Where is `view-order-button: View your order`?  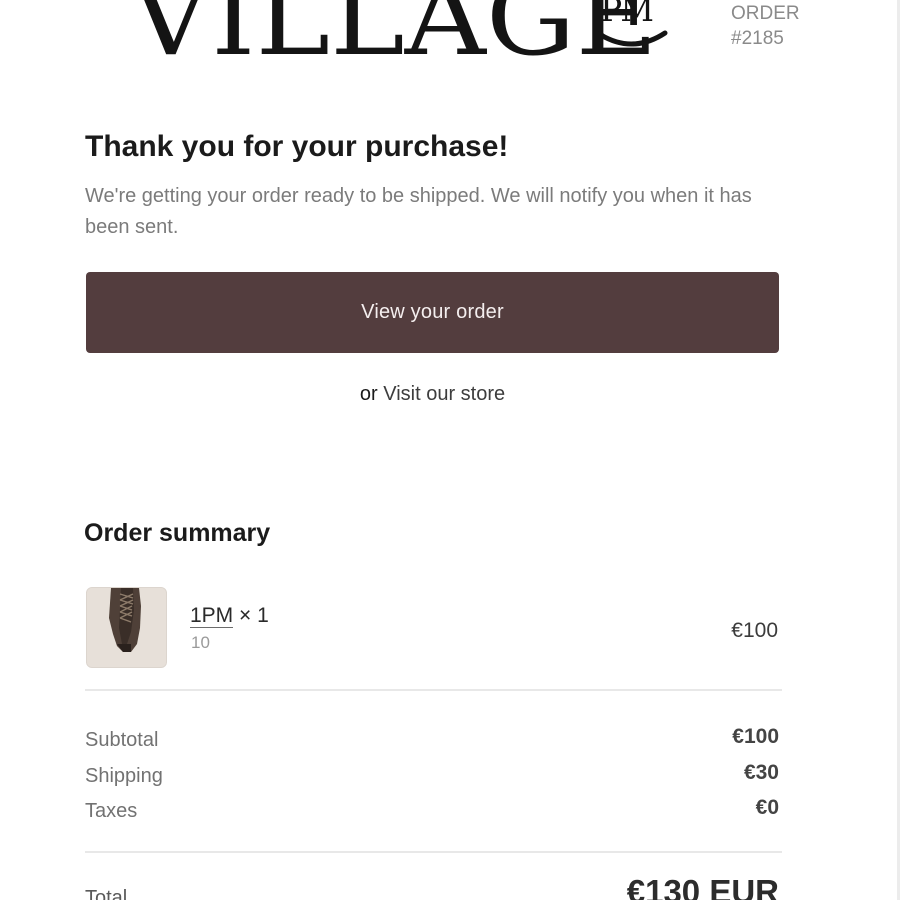 view-order-button: View your order is located at coordinates (432, 312).